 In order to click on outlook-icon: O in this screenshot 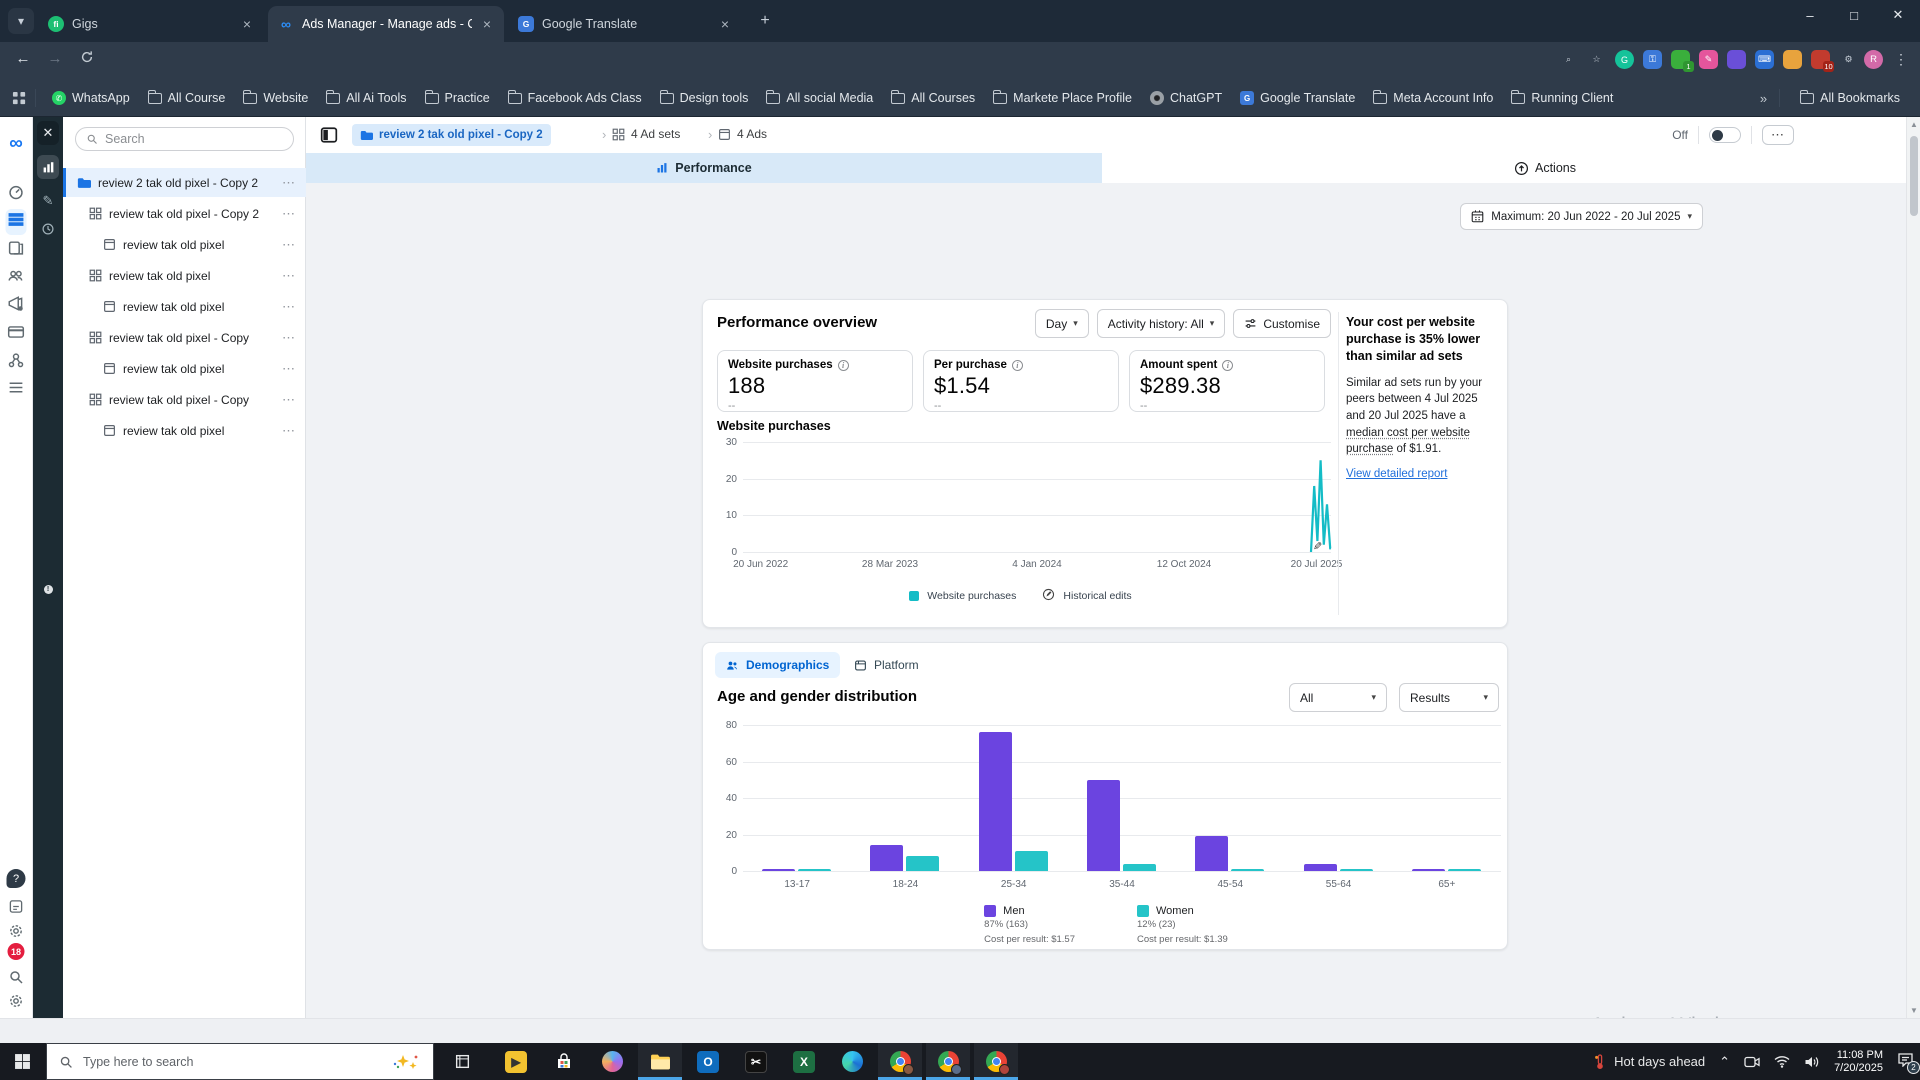, I will do `click(708, 1061)`.